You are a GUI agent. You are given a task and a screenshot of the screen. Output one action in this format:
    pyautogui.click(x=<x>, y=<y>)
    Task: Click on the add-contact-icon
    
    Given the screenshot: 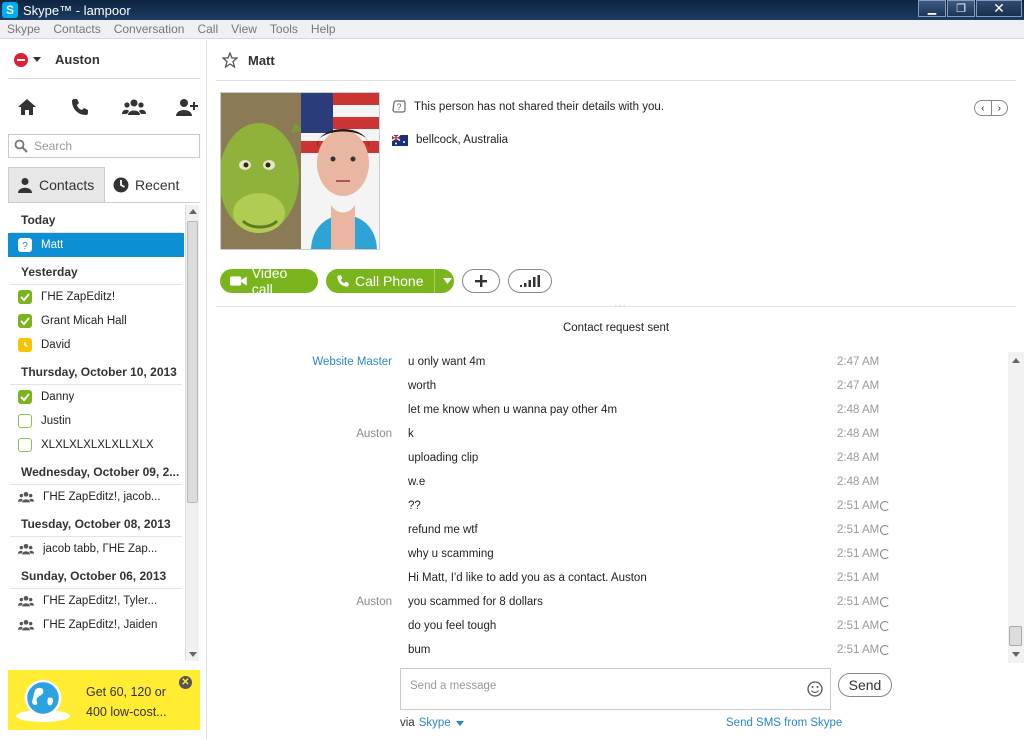 What is the action you would take?
    pyautogui.click(x=187, y=107)
    